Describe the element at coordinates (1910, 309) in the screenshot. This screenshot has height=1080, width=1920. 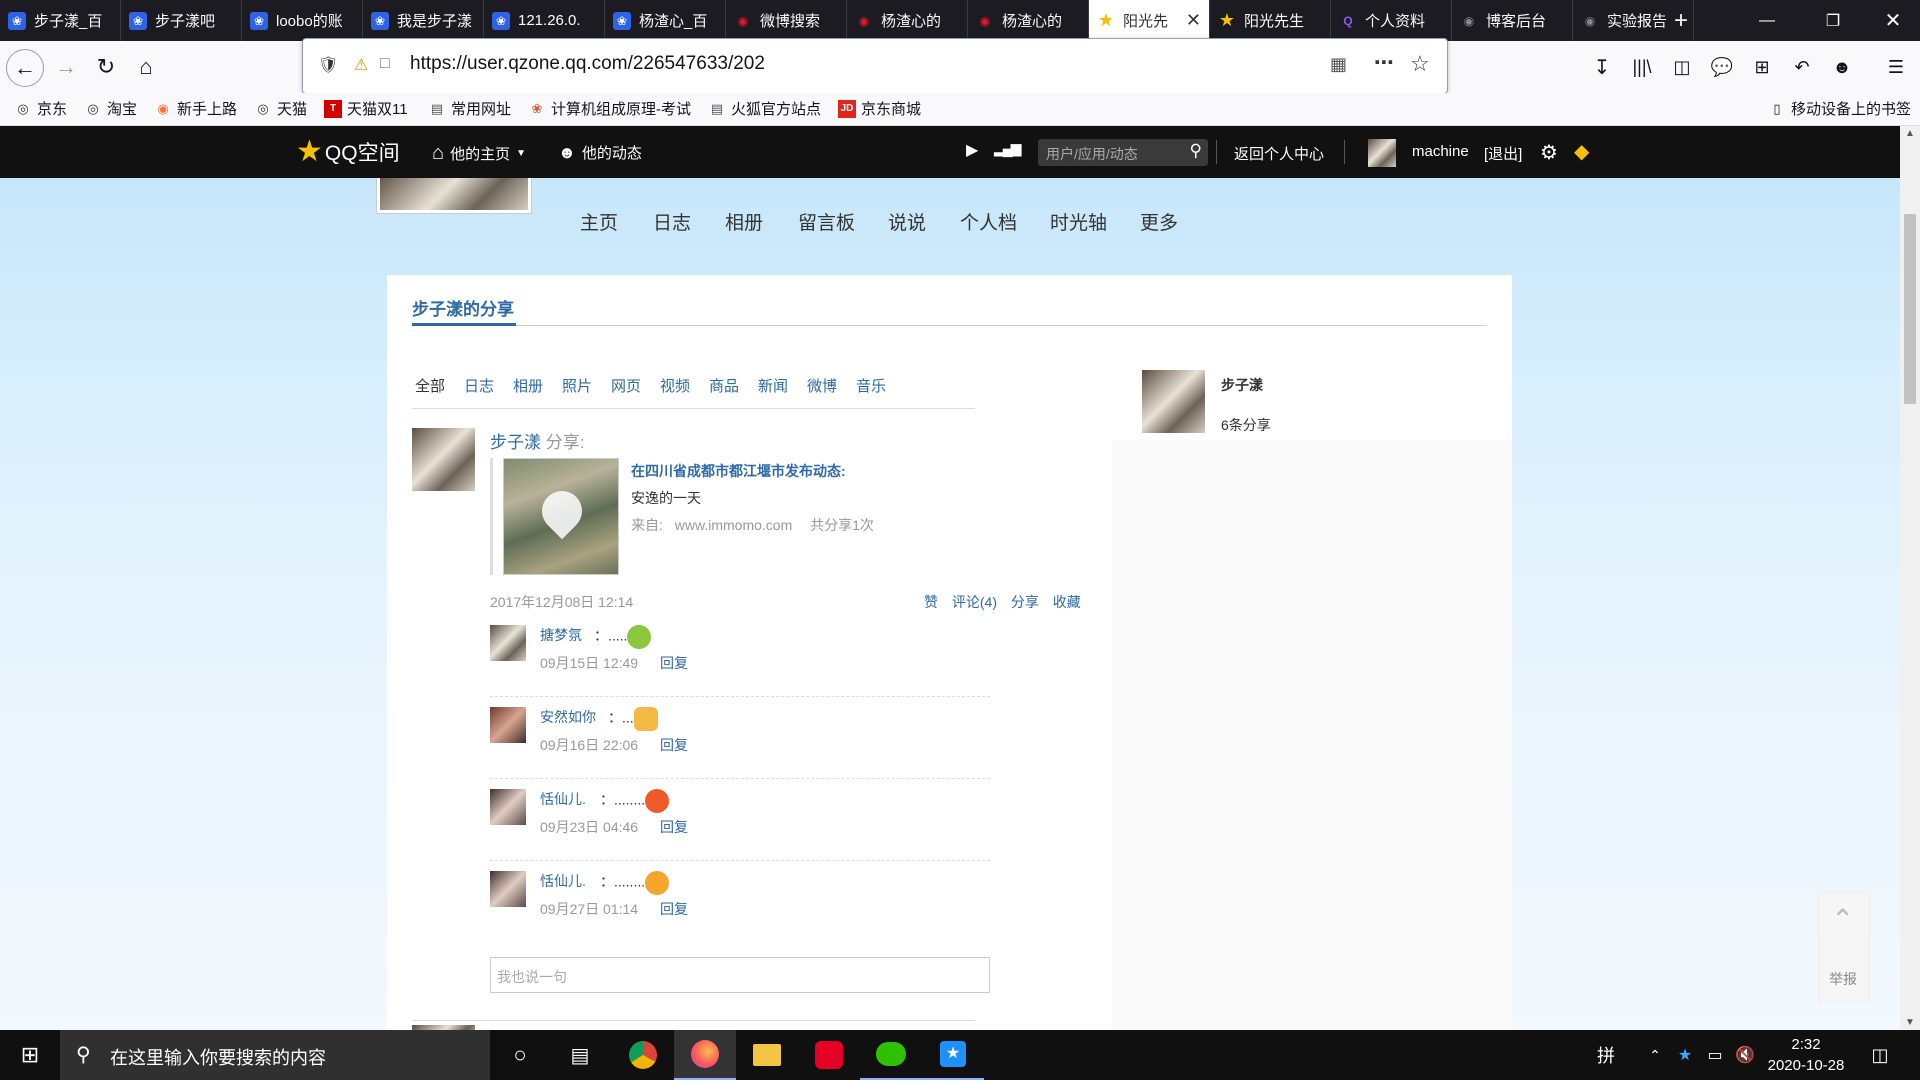
I see `scrollbar-thumb` at that location.